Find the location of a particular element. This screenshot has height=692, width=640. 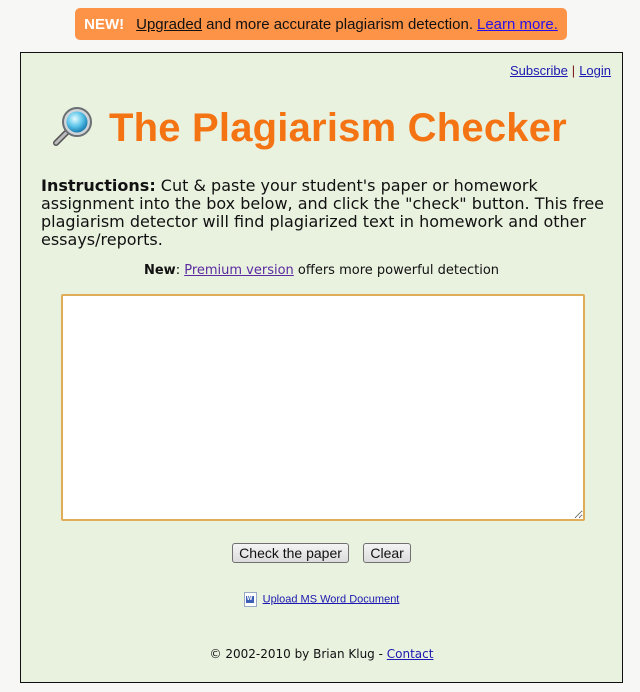

instructions-label: Instructions: is located at coordinates (98, 185).